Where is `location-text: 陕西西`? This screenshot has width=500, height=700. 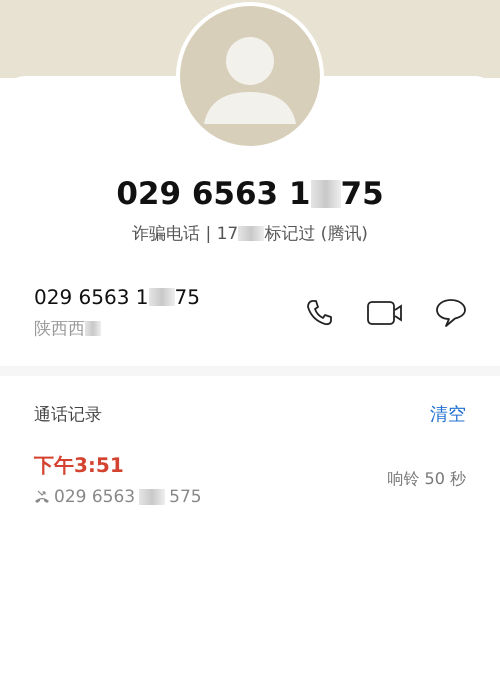
location-text: 陕西西 is located at coordinates (59, 329).